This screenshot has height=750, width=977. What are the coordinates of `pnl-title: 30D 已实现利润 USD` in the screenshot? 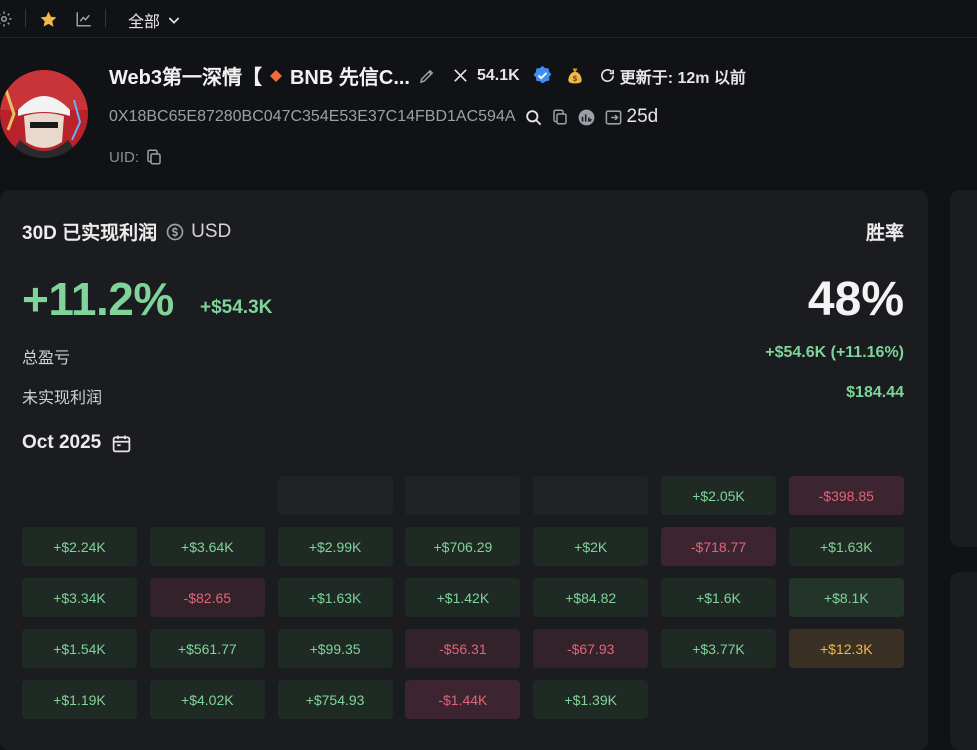 It's located at (126, 231).